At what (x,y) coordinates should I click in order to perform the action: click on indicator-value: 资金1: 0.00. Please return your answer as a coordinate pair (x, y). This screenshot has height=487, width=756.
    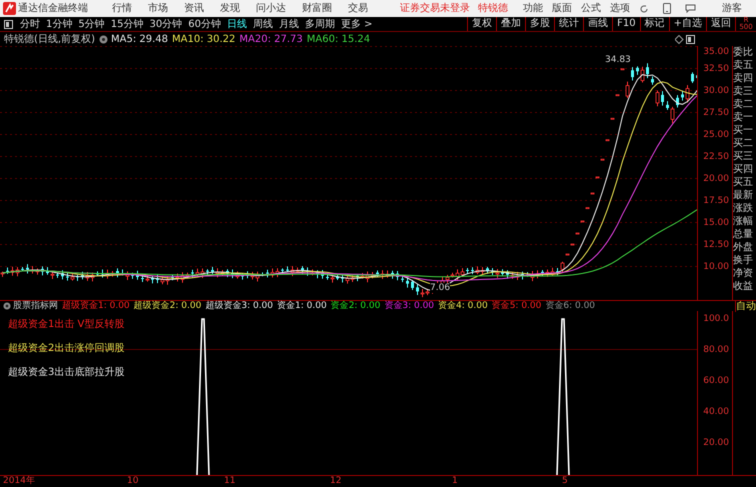
    Looking at the image, I should click on (302, 306).